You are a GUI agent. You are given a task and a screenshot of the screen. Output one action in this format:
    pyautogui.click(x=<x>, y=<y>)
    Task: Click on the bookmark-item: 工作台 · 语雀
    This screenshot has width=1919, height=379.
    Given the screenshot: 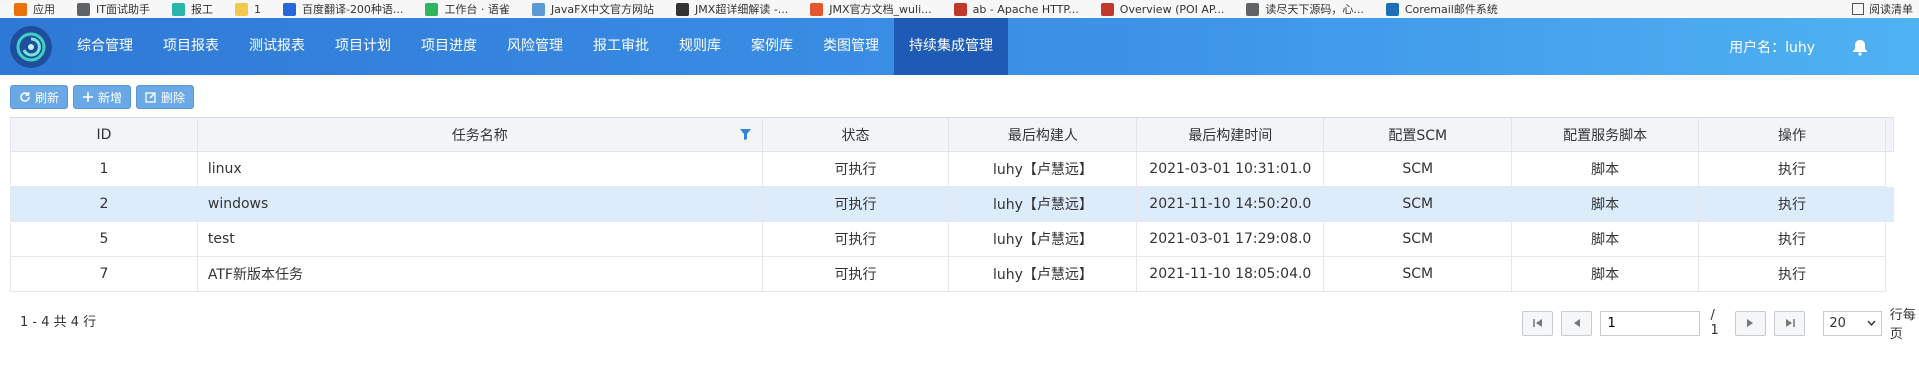 What is the action you would take?
    pyautogui.click(x=467, y=9)
    